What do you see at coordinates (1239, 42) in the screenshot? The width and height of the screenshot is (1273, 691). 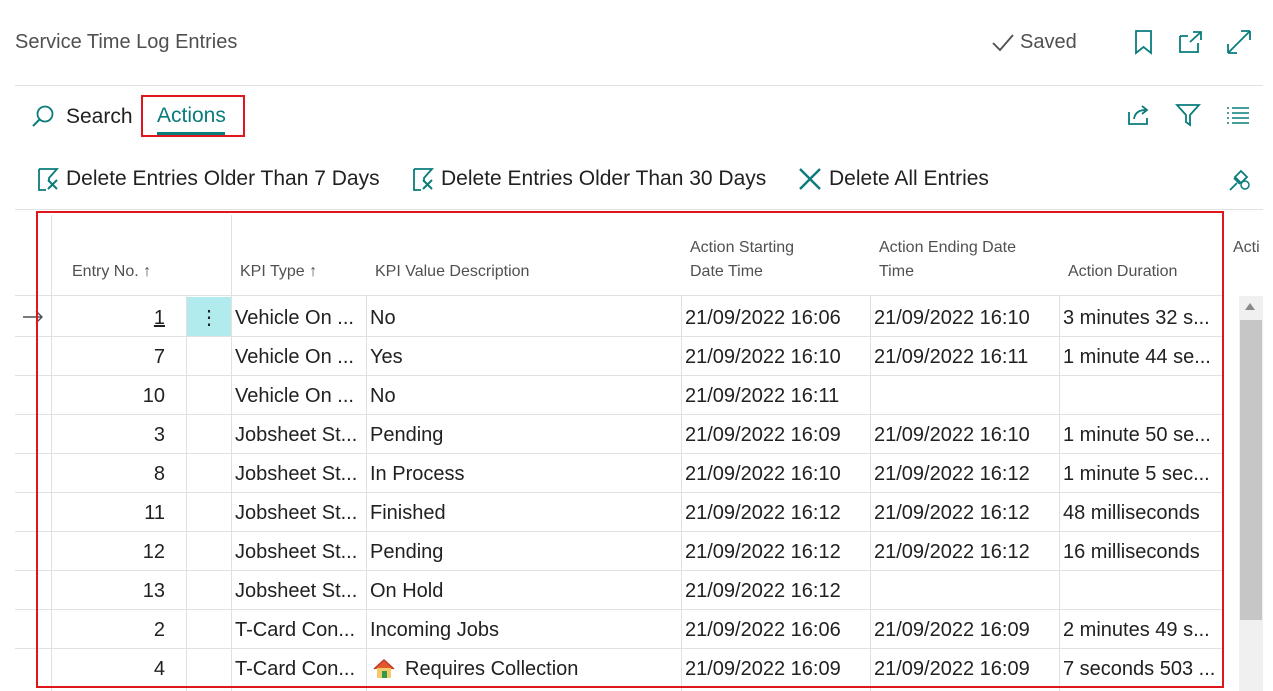 I see `expand-icon` at bounding box center [1239, 42].